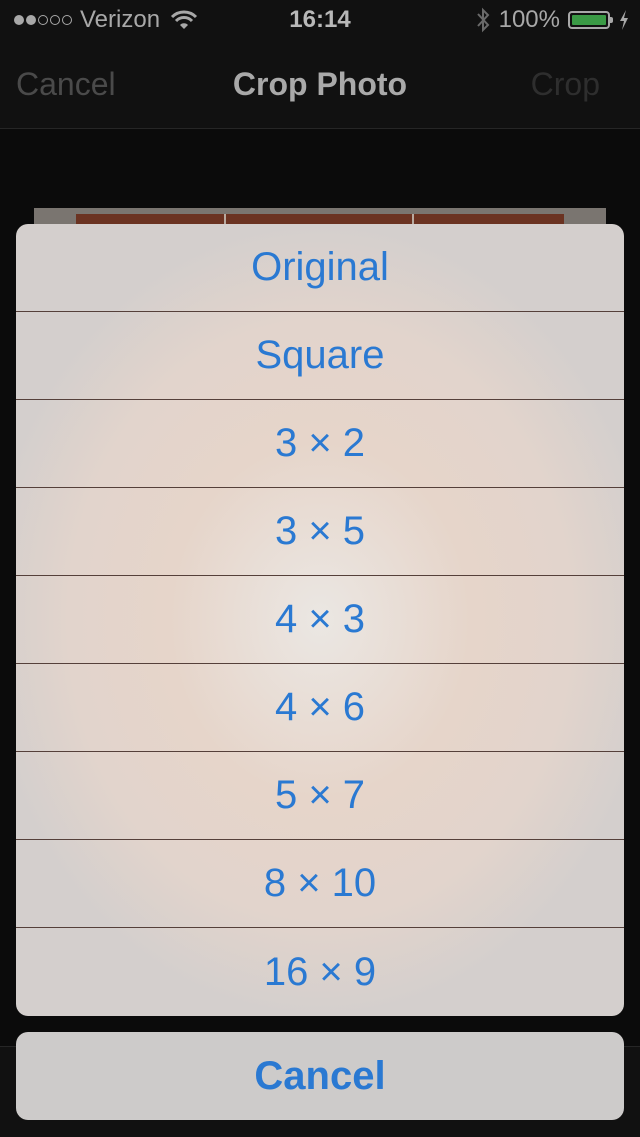 The width and height of the screenshot is (640, 1137). What do you see at coordinates (611, 20) in the screenshot?
I see `battery-nub` at bounding box center [611, 20].